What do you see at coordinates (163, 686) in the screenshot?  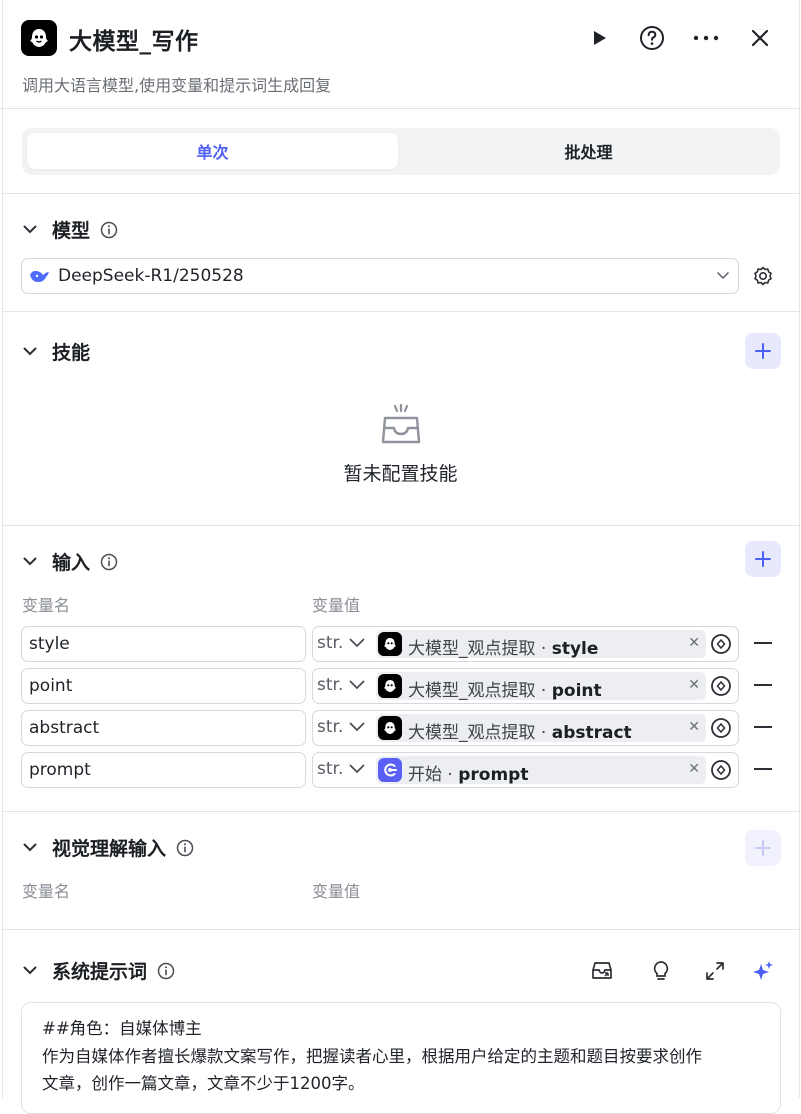 I see `variable-name-input: point` at bounding box center [163, 686].